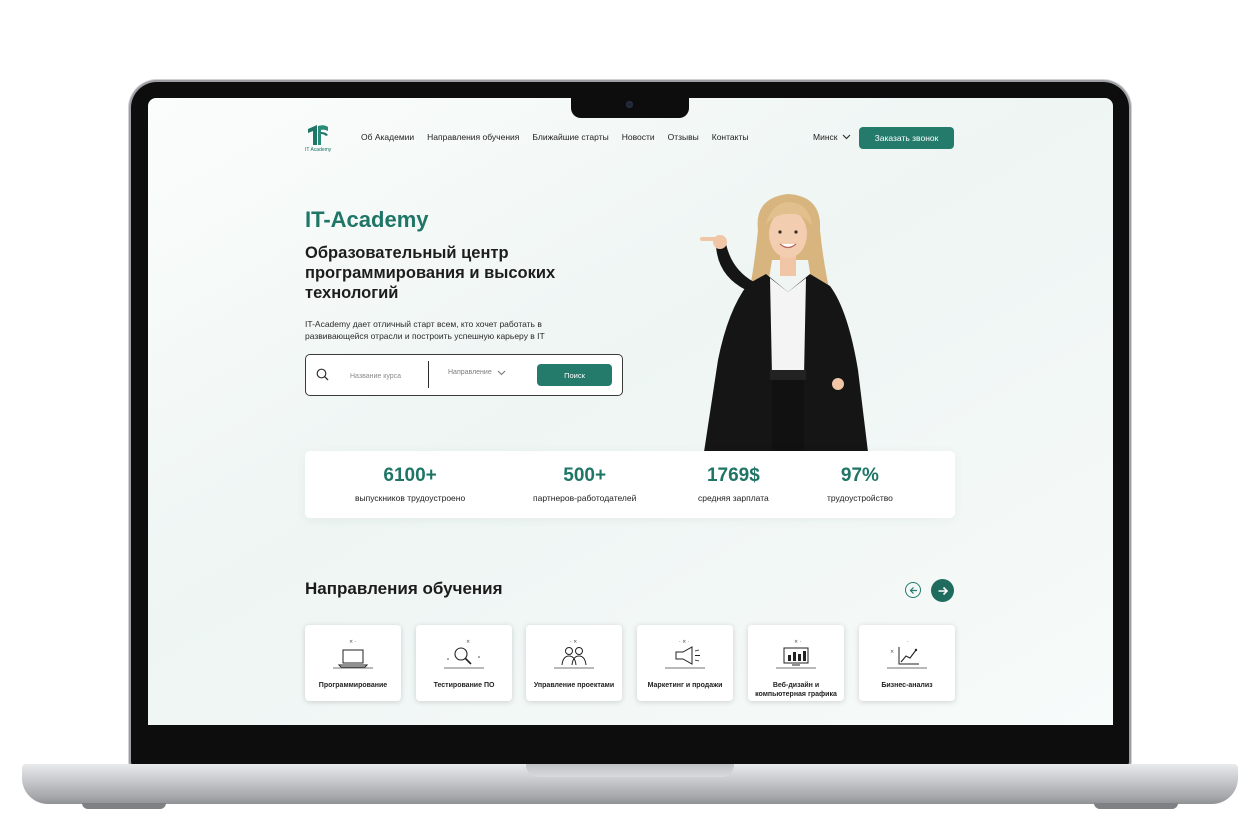  Describe the element at coordinates (859, 475) in the screenshot. I see `stat-value: 97%` at that location.